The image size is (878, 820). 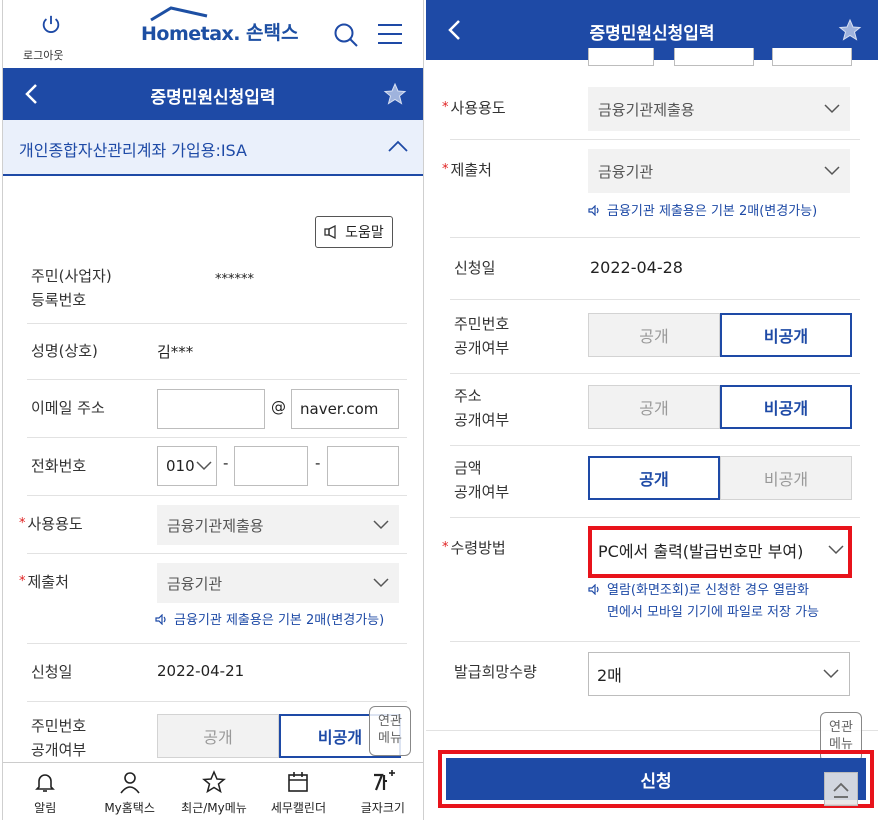 I want to click on nav-font-size: 글자크기, so click(x=382, y=791).